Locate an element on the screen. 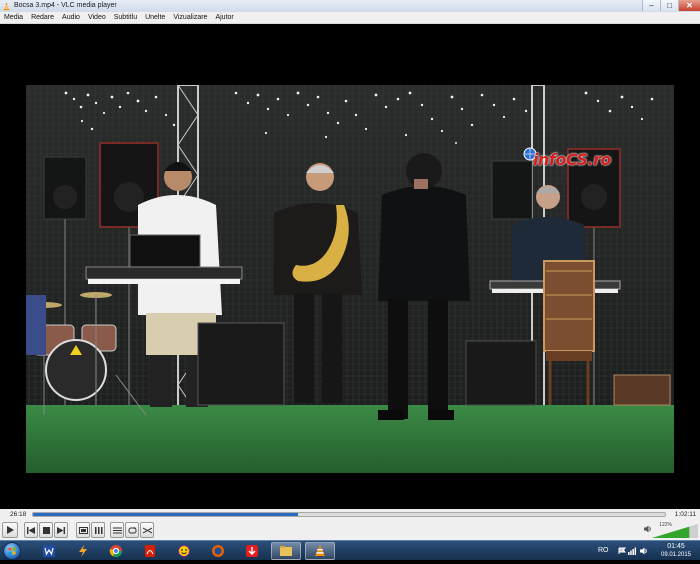  equalizer-icon is located at coordinates (98, 530).